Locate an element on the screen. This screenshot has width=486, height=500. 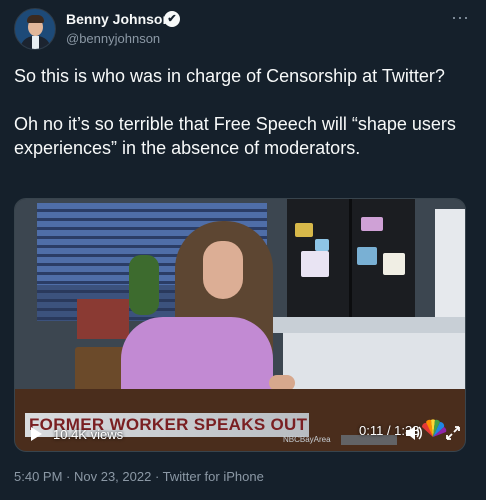
expand-icon is located at coordinates (453, 434).